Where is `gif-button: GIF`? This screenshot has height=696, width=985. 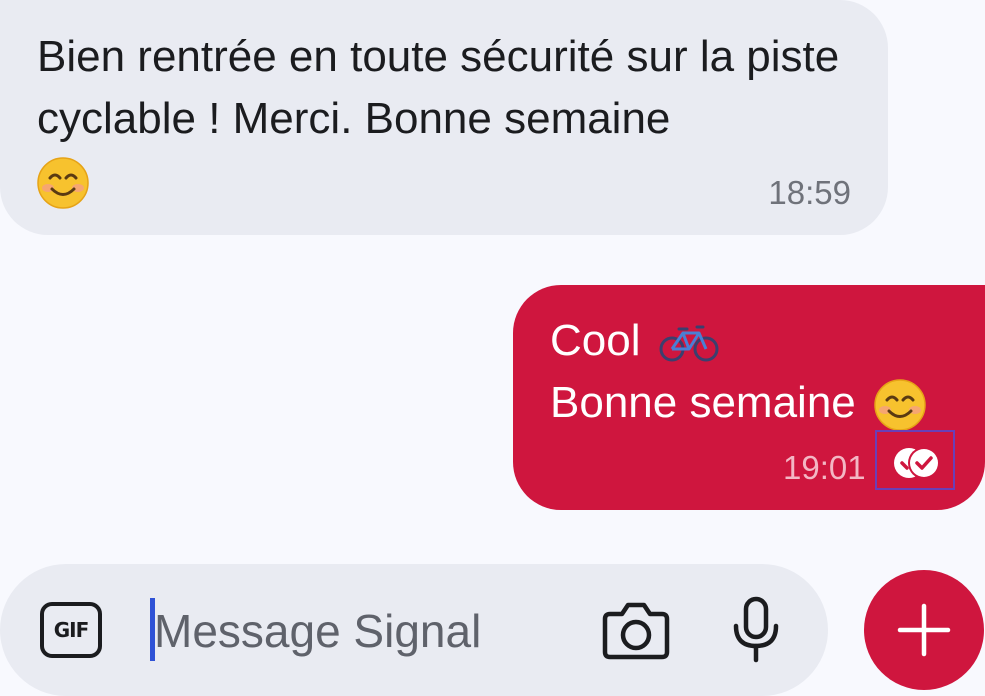 gif-button: GIF is located at coordinates (71, 630).